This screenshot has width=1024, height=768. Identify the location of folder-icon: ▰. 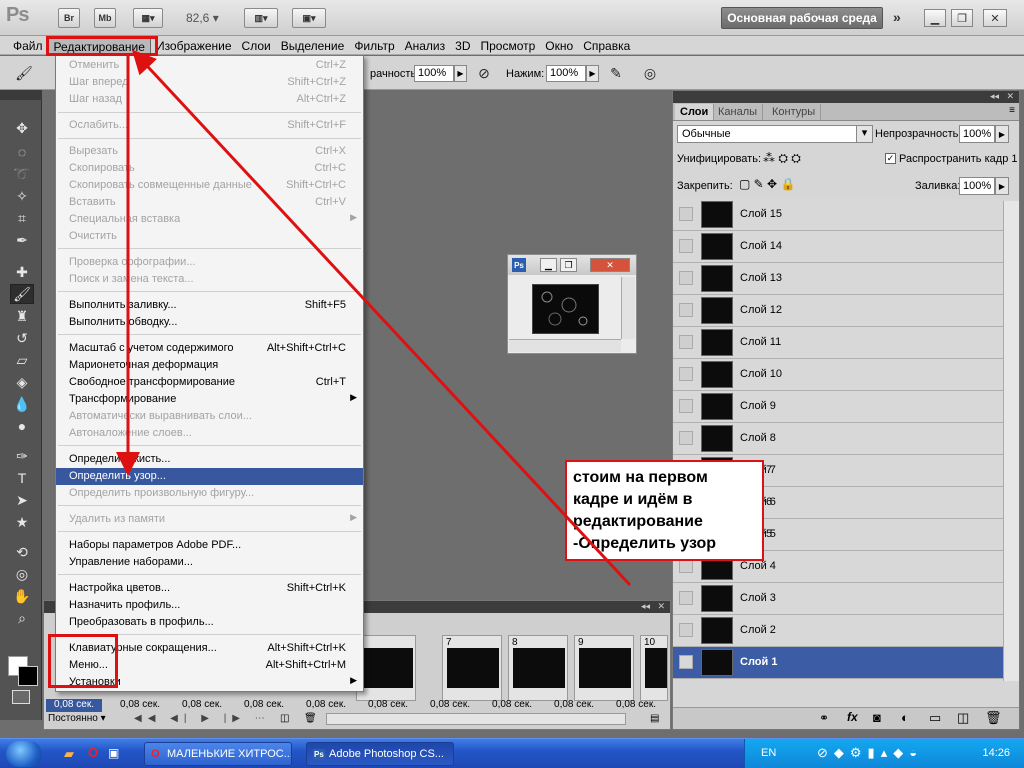
(69, 754).